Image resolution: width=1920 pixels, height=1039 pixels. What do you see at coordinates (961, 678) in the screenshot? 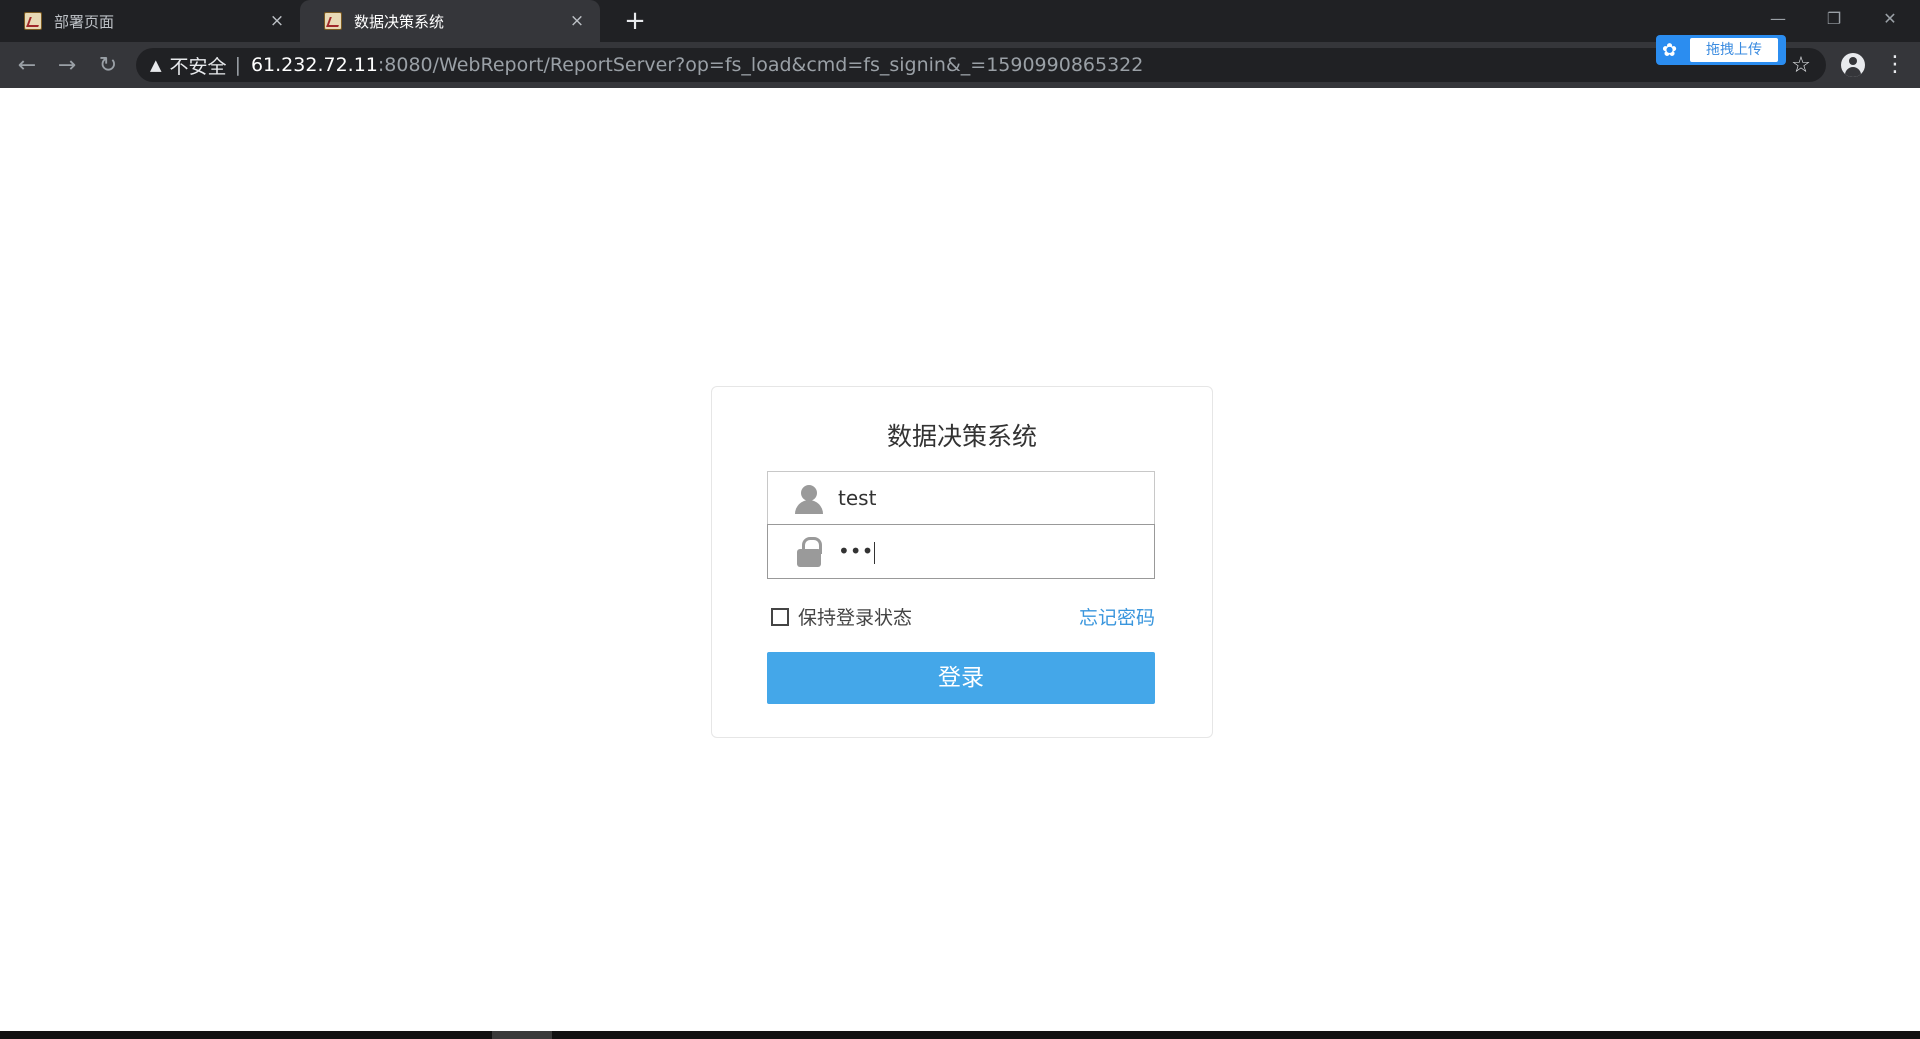
I see `login-button: 登录` at bounding box center [961, 678].